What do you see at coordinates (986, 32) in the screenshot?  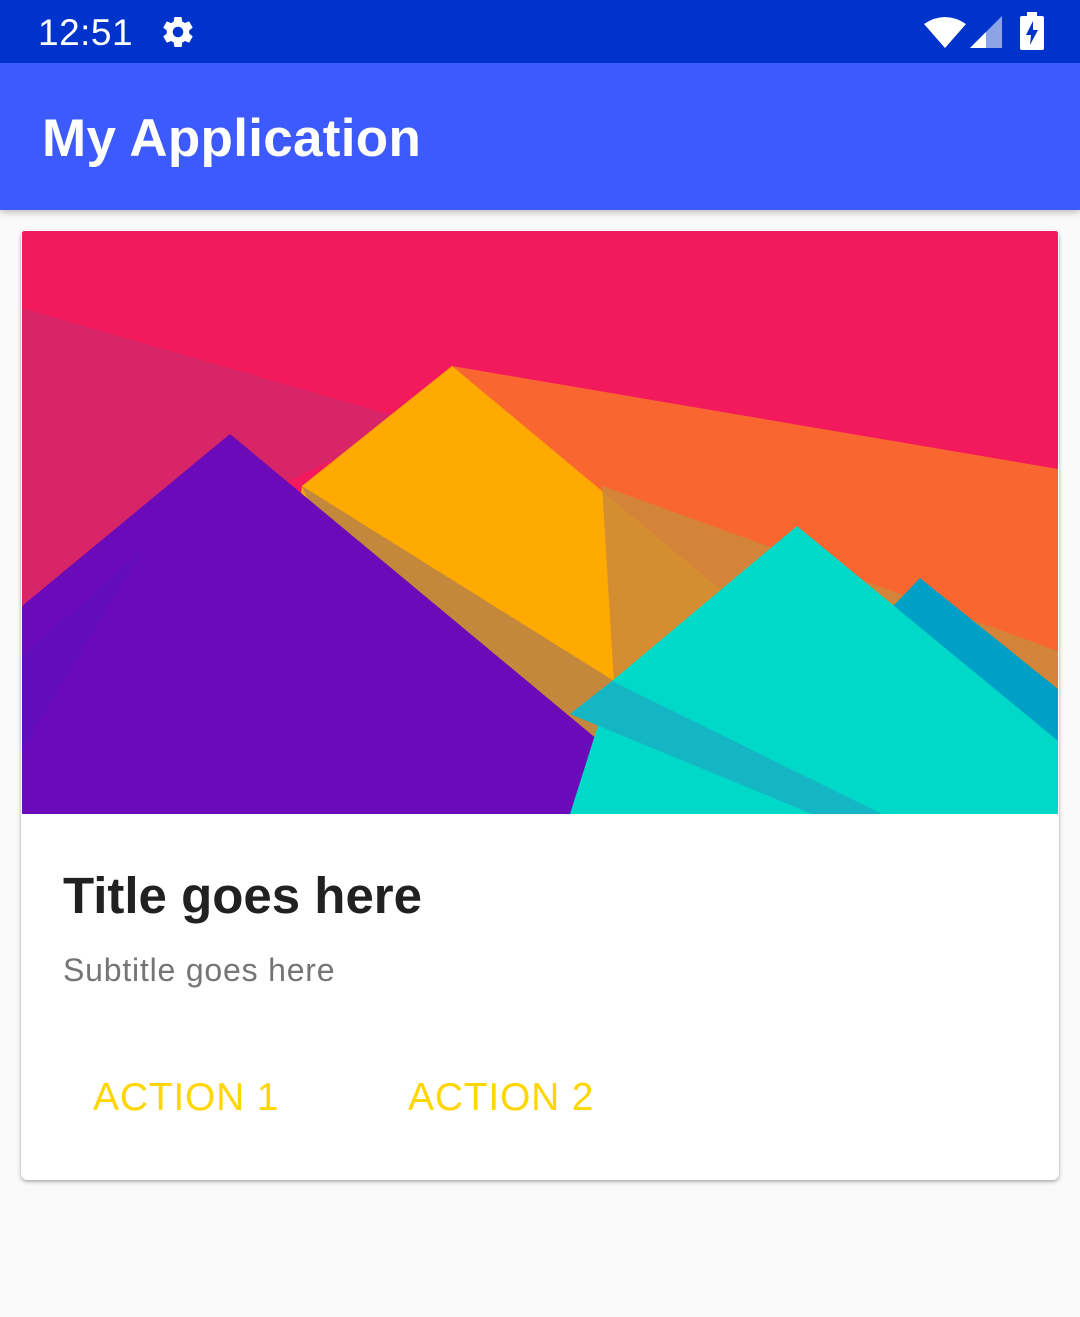 I see `cell-signal-icon` at bounding box center [986, 32].